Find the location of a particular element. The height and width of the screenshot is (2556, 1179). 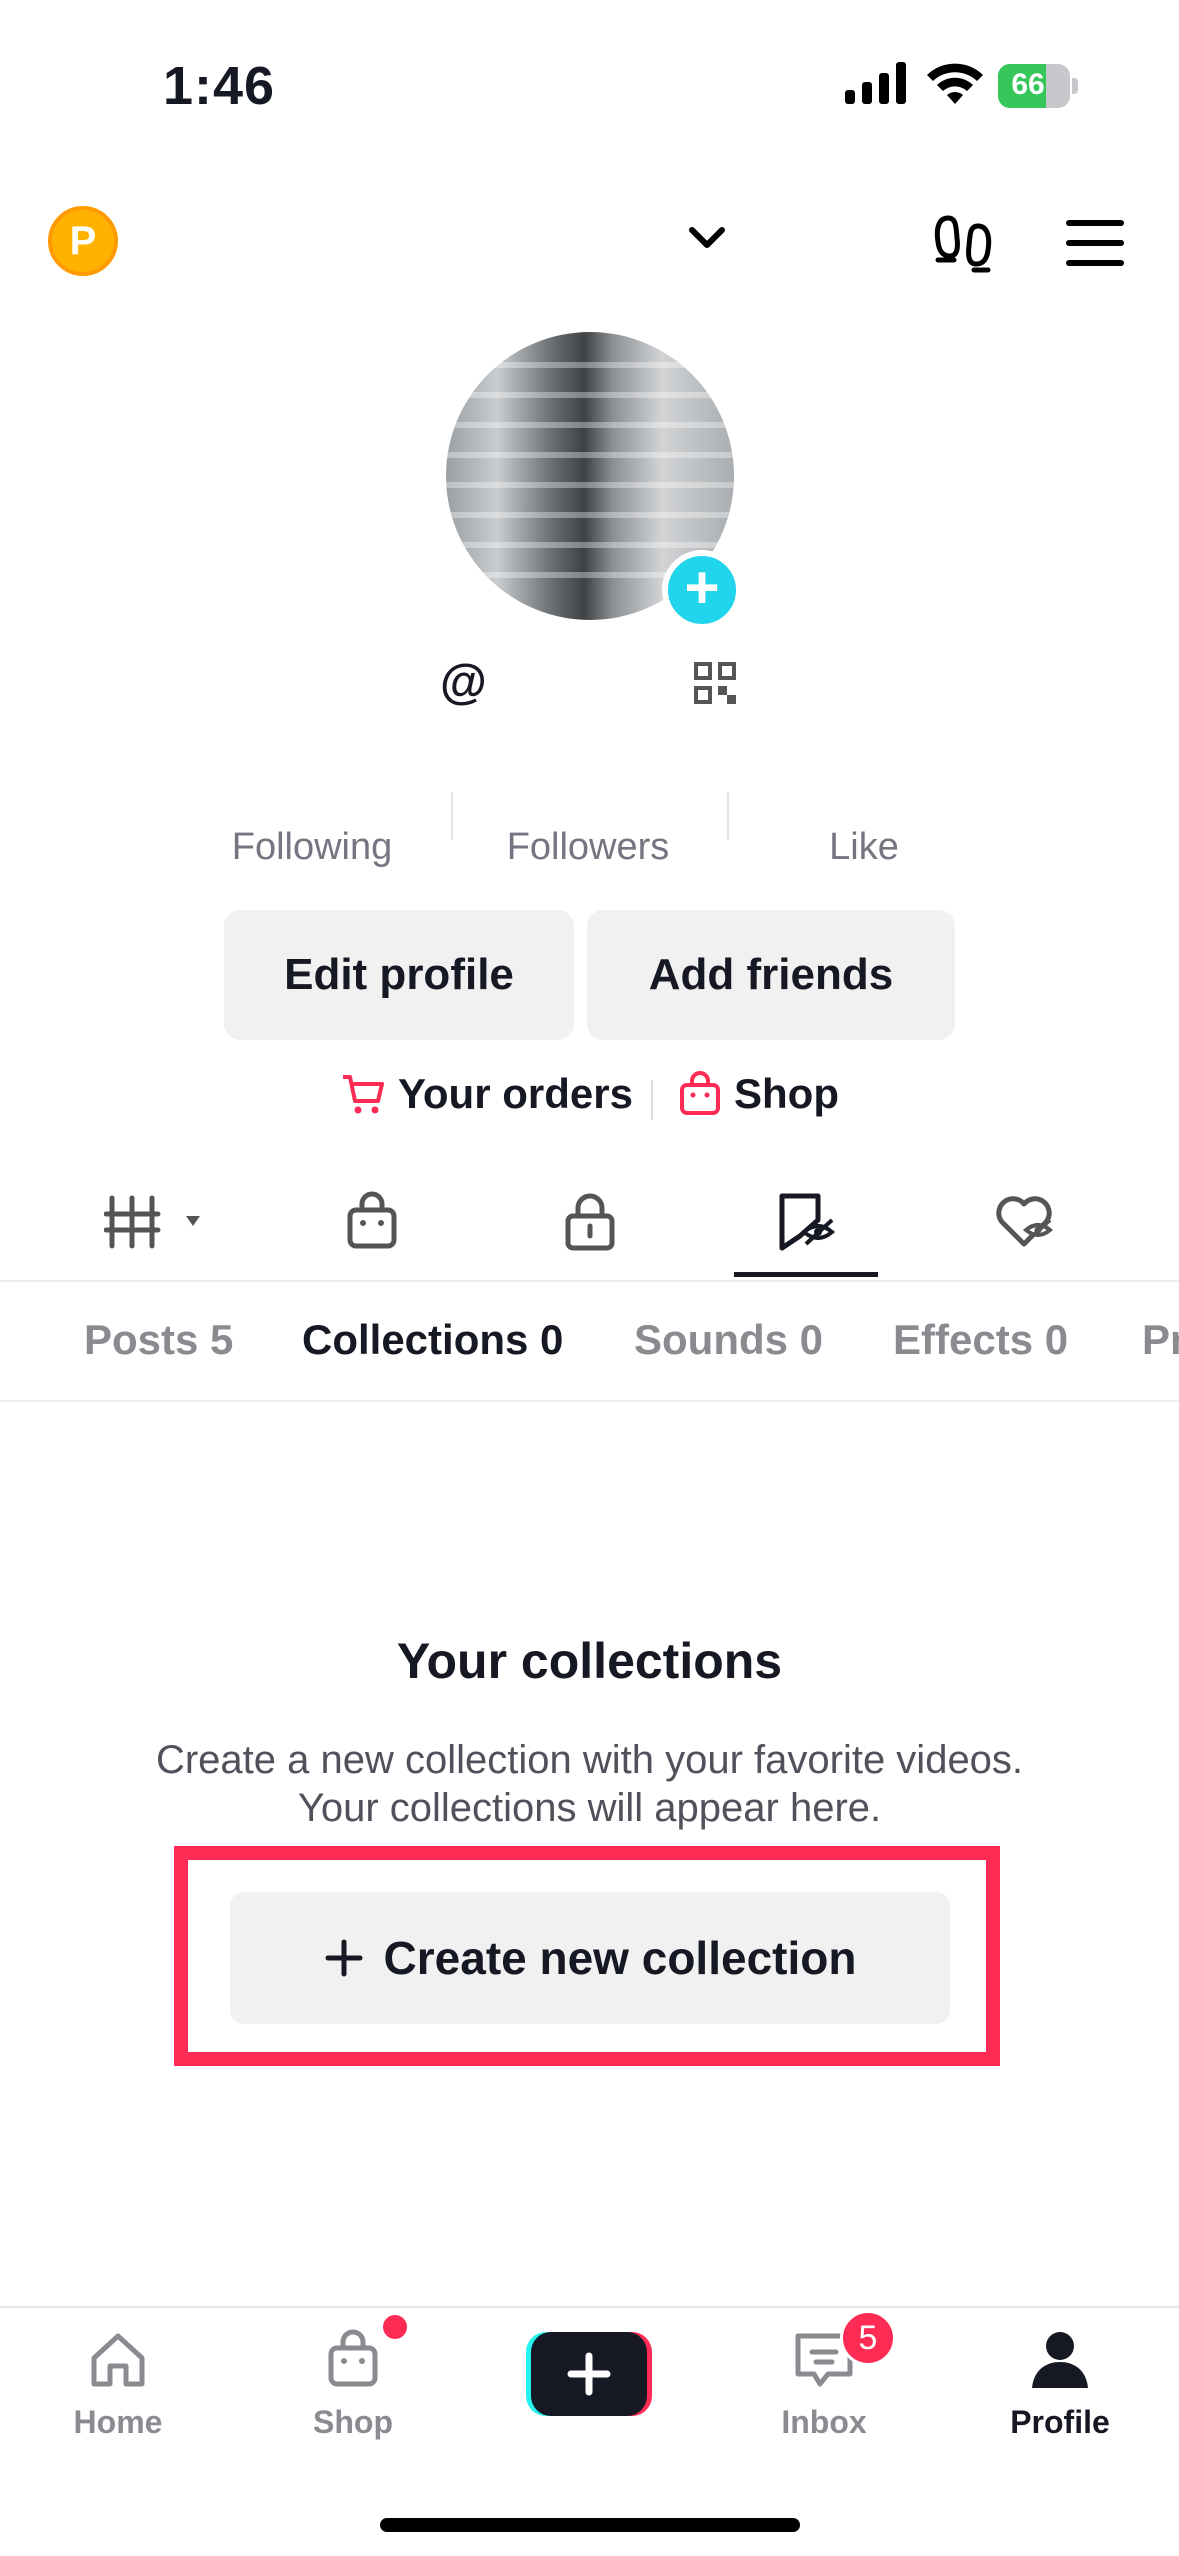

plus-icon is located at coordinates (344, 1958).